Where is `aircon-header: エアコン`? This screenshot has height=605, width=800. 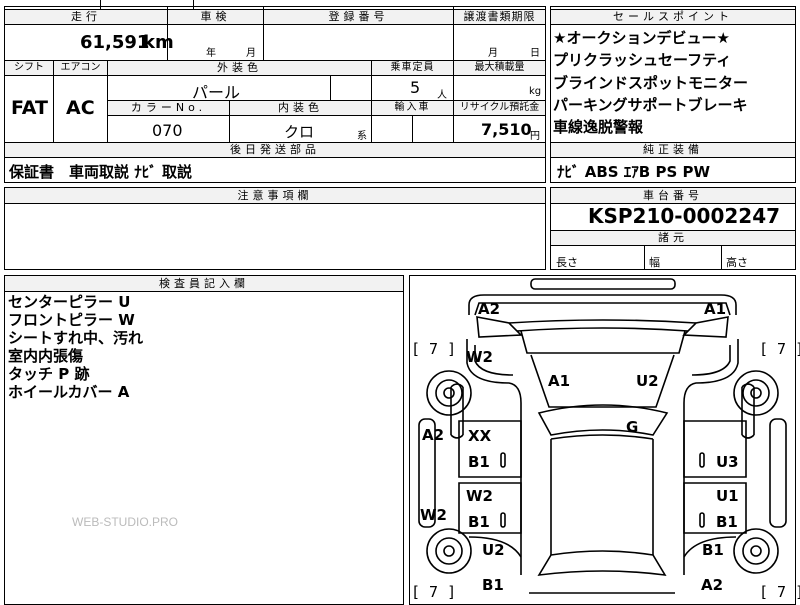 aircon-header: エアコン is located at coordinates (80, 67).